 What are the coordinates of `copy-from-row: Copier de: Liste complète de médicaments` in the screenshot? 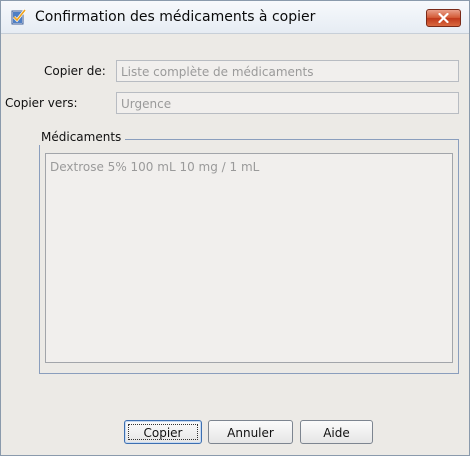 It's located at (236, 71).